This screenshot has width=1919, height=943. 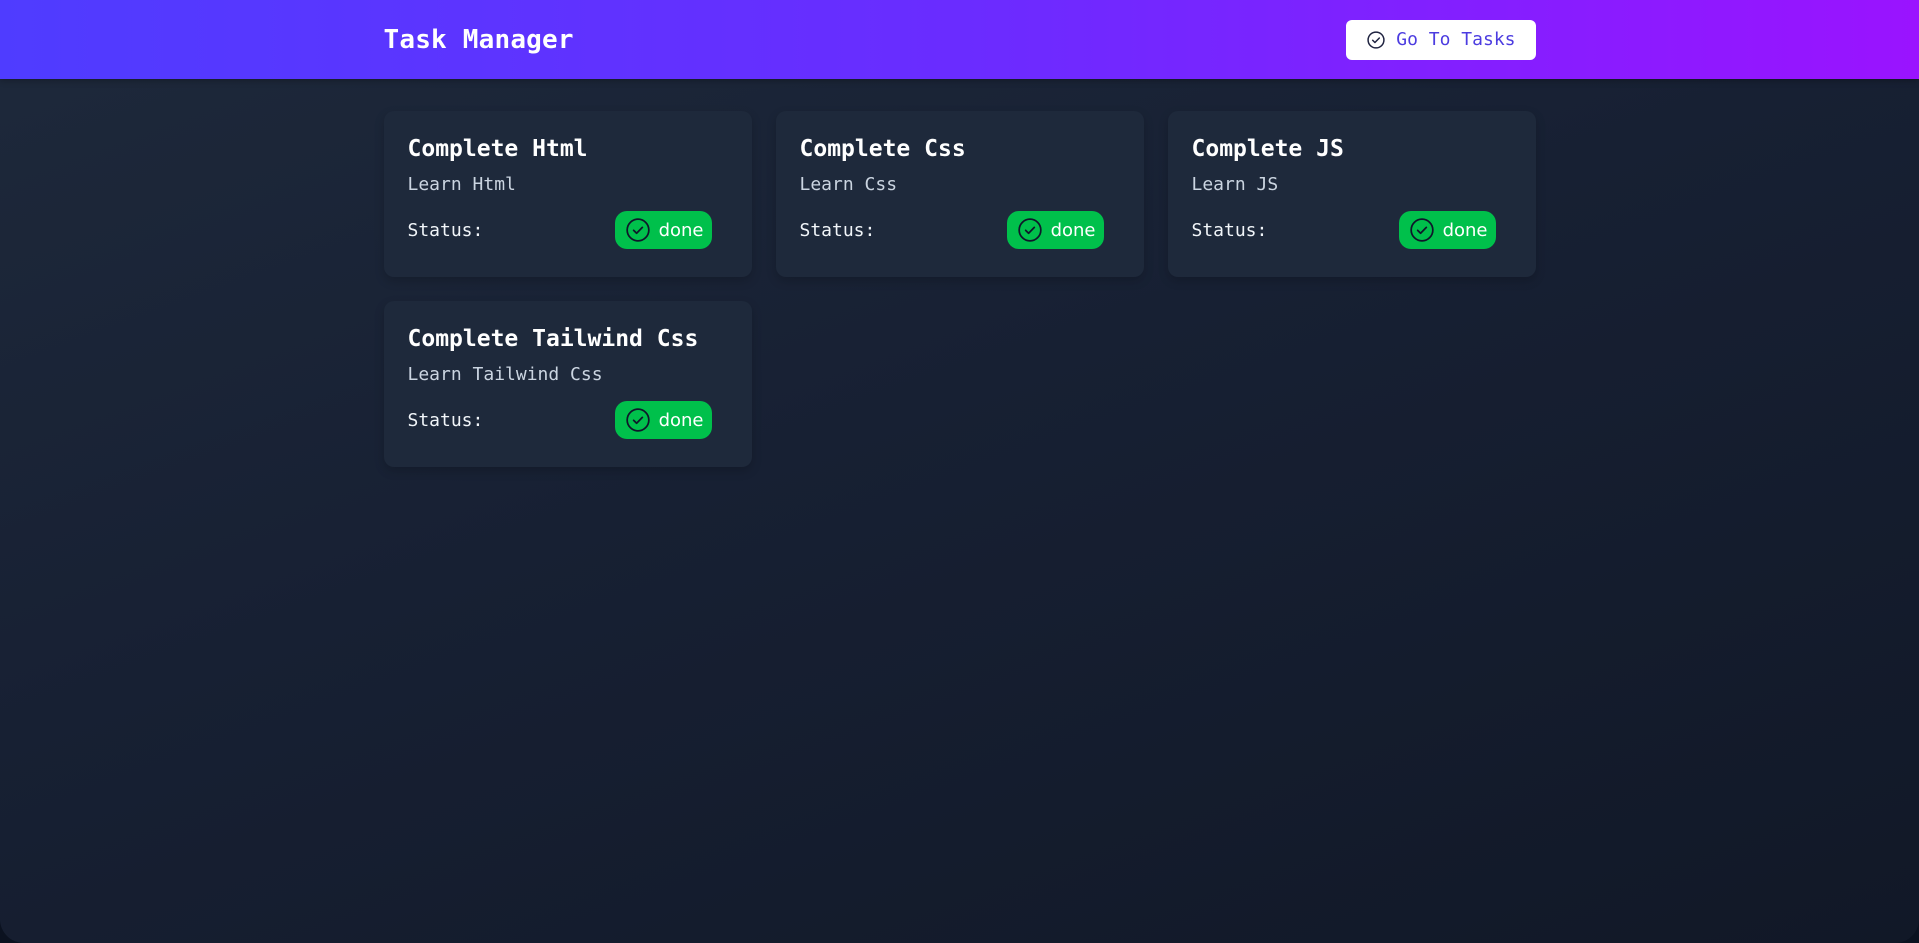 What do you see at coordinates (478, 39) in the screenshot?
I see `app-title: Task Manager` at bounding box center [478, 39].